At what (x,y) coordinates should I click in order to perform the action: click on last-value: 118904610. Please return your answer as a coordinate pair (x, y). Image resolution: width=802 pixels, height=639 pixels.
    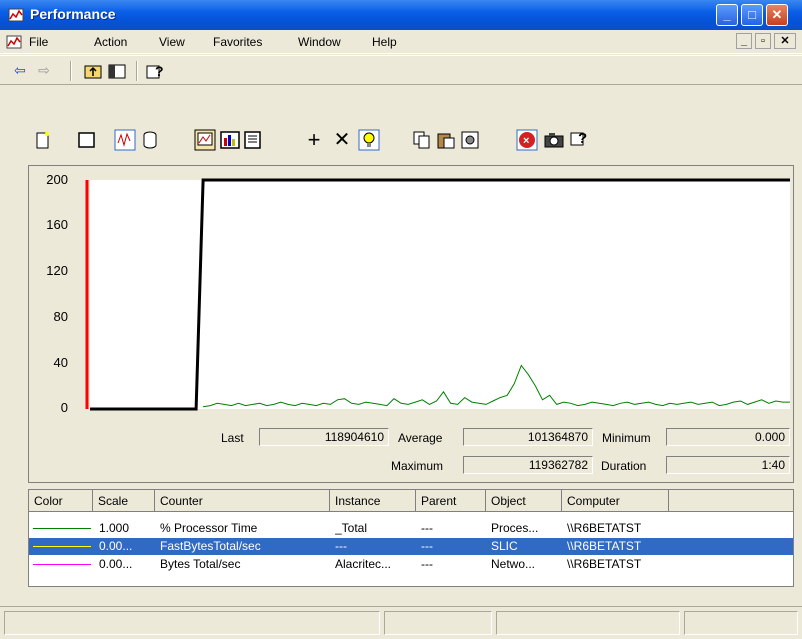
    Looking at the image, I should click on (324, 437).